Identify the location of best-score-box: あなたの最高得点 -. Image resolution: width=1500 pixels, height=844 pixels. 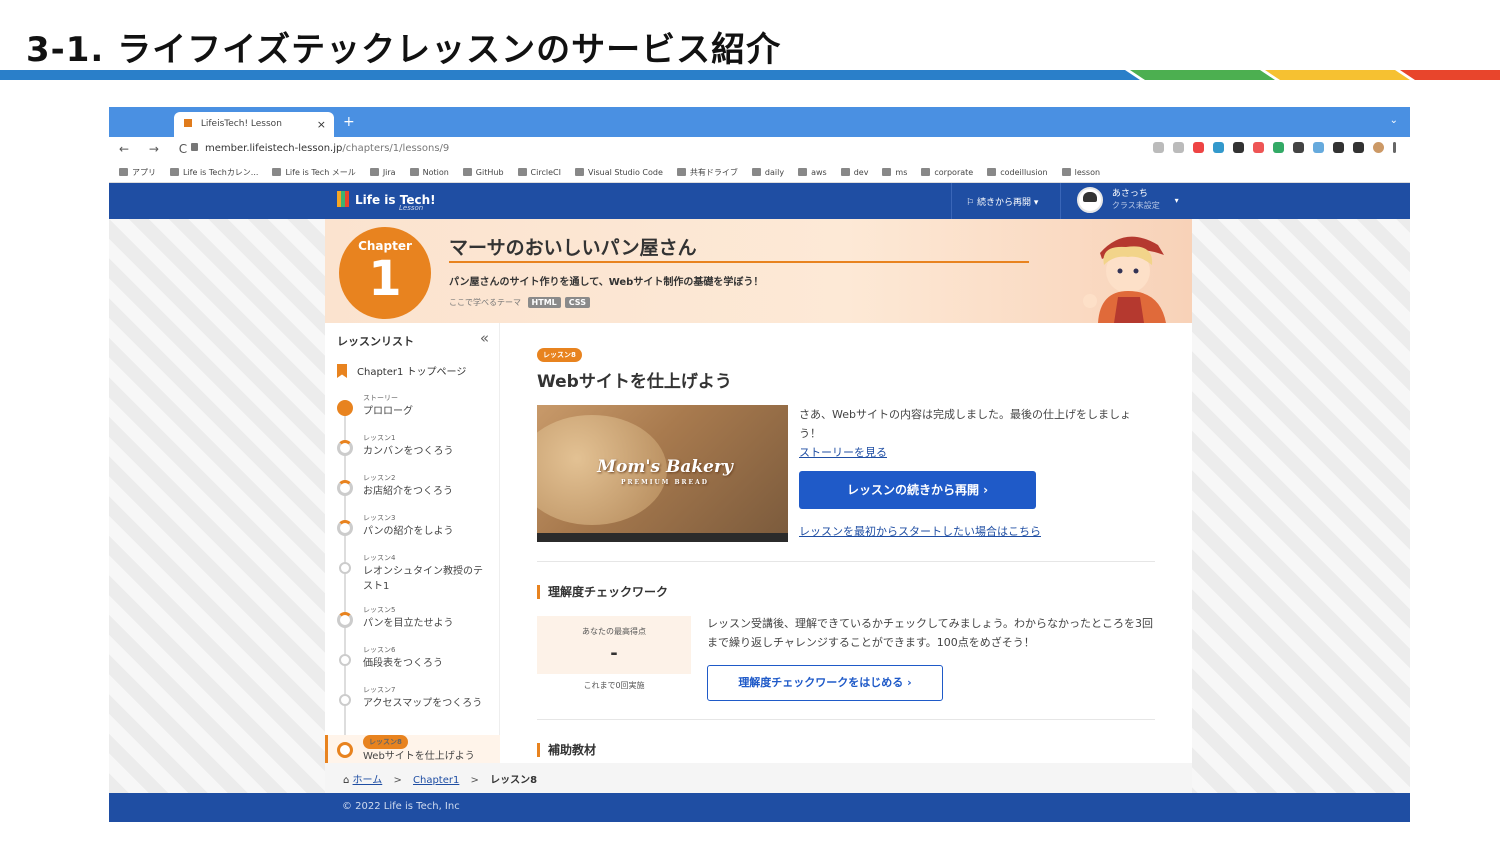
(614, 645).